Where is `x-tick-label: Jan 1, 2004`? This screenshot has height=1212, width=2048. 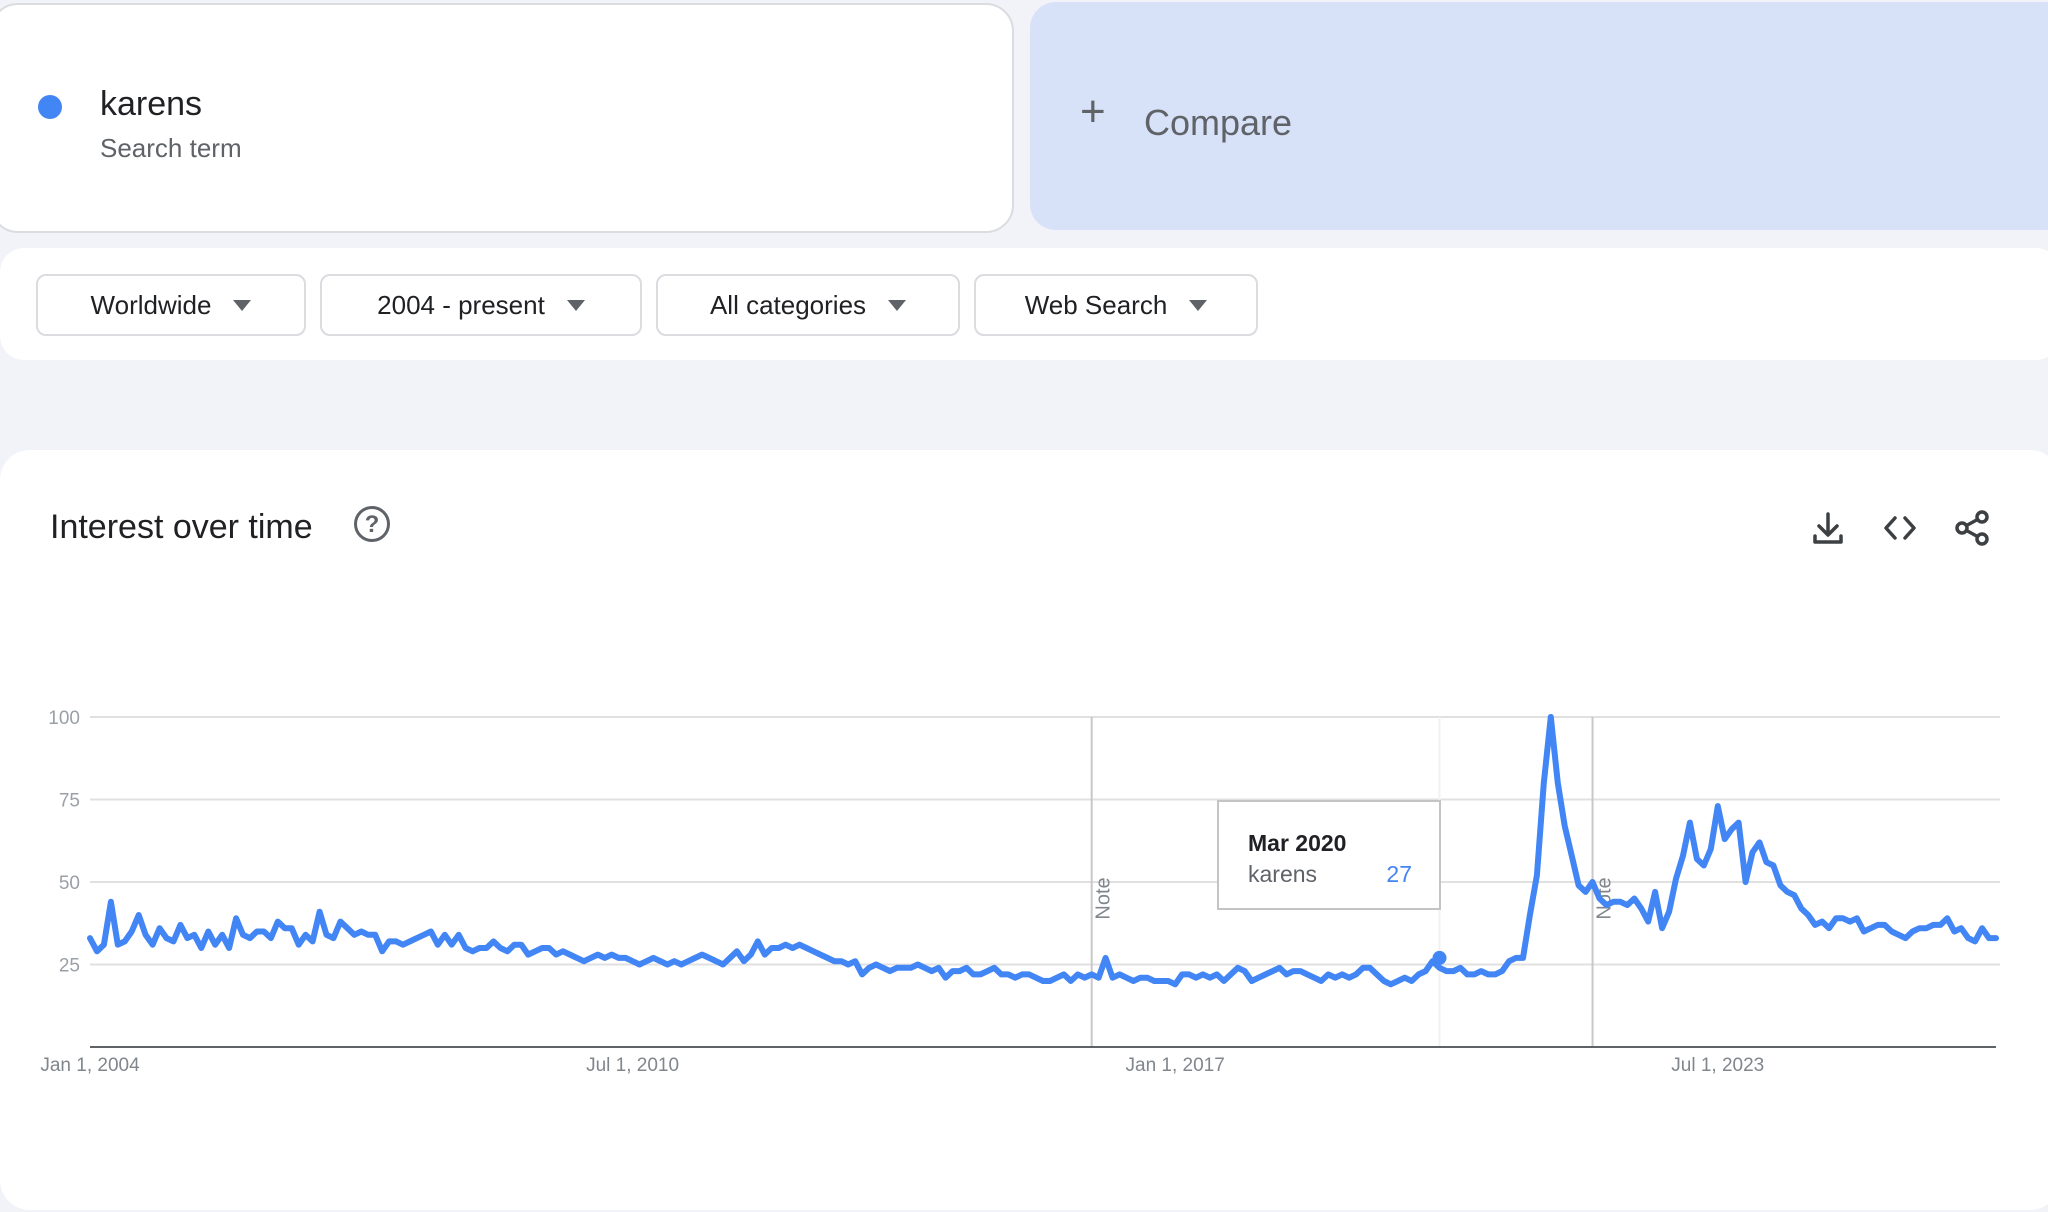
x-tick-label: Jan 1, 2004 is located at coordinates (90, 1065).